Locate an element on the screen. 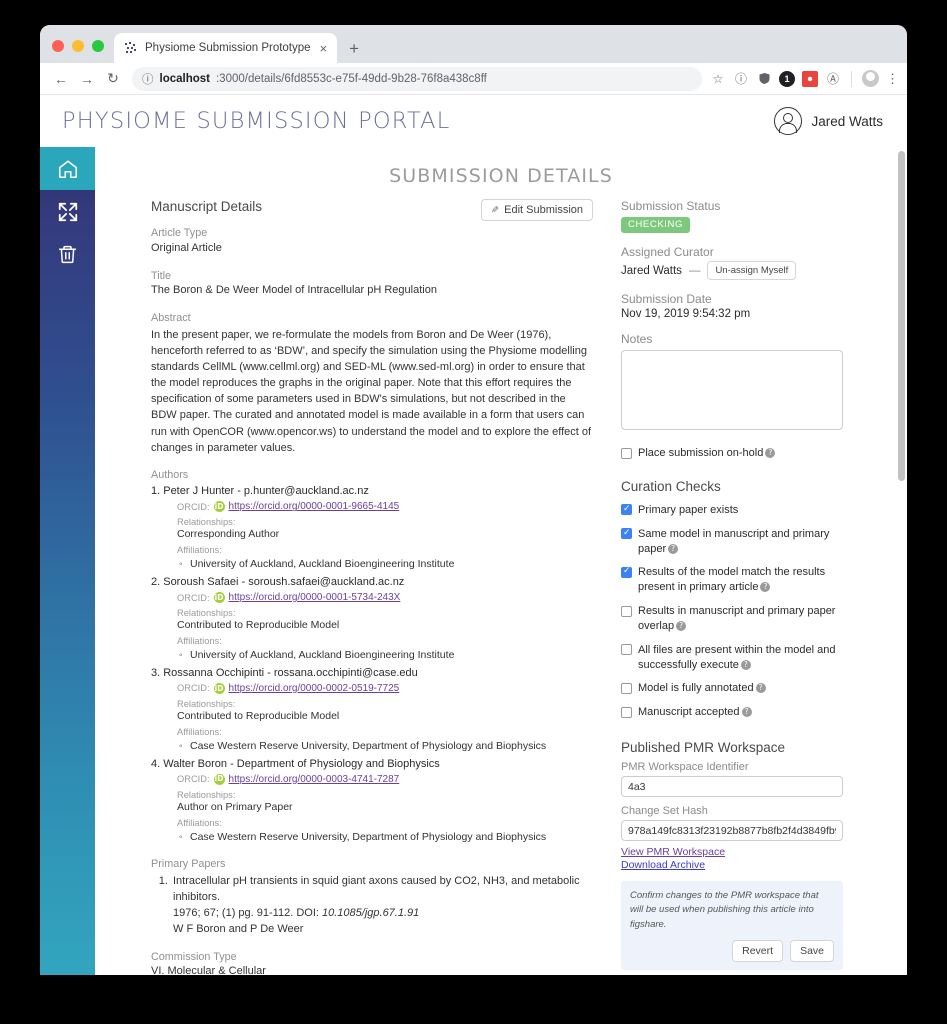  expand-icon is located at coordinates (68, 212).